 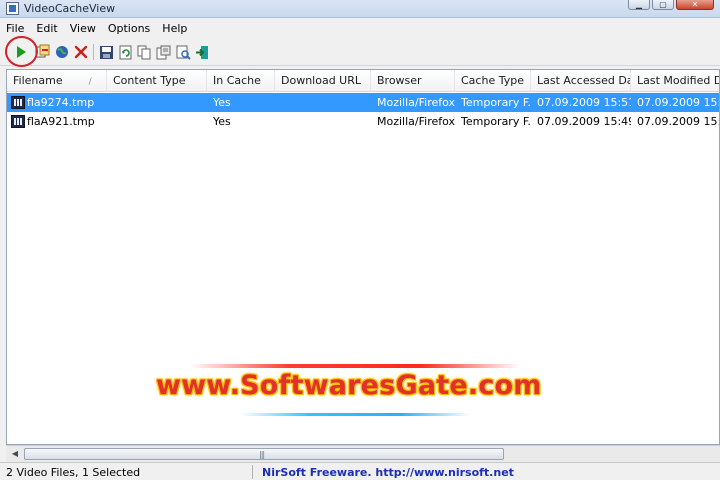 I want to click on save-button, so click(x=106, y=52).